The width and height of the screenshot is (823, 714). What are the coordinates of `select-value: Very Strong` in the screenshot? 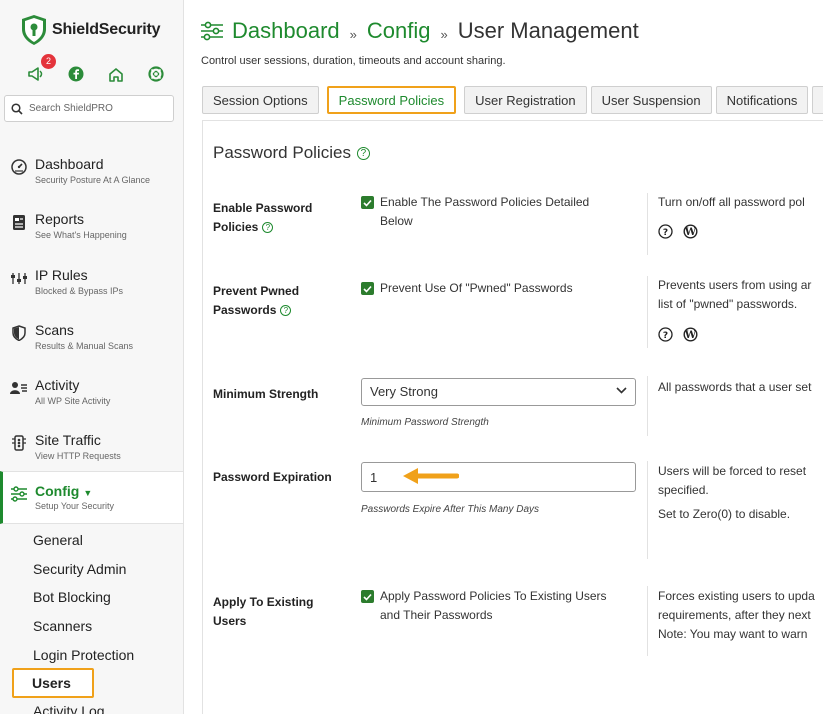 It's located at (404, 391).